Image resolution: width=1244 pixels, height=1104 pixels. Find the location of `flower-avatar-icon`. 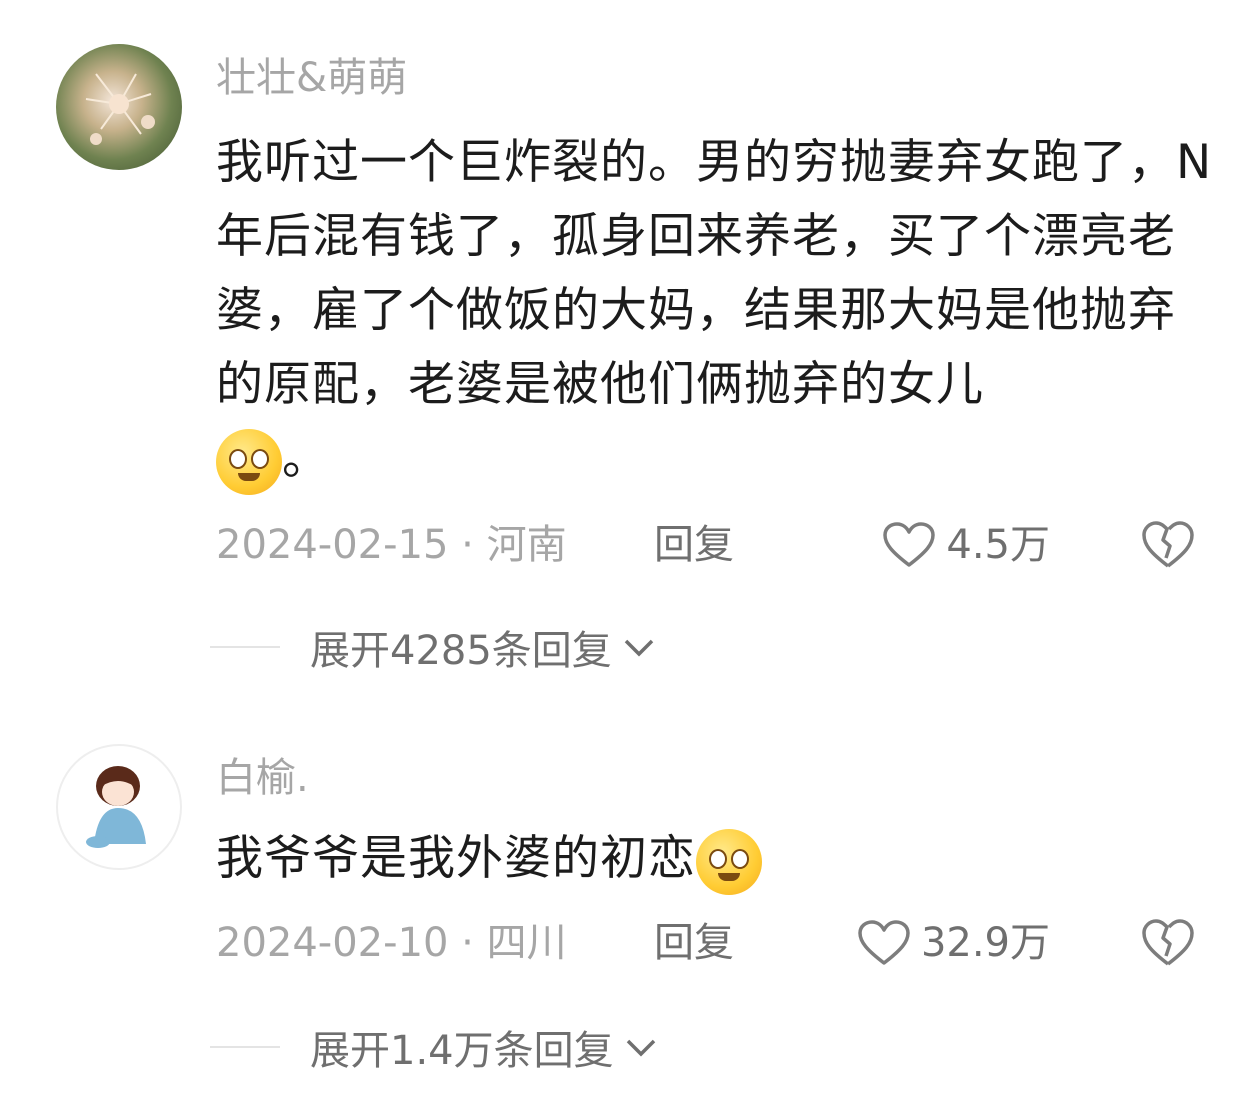

flower-avatar-icon is located at coordinates (120, 109).